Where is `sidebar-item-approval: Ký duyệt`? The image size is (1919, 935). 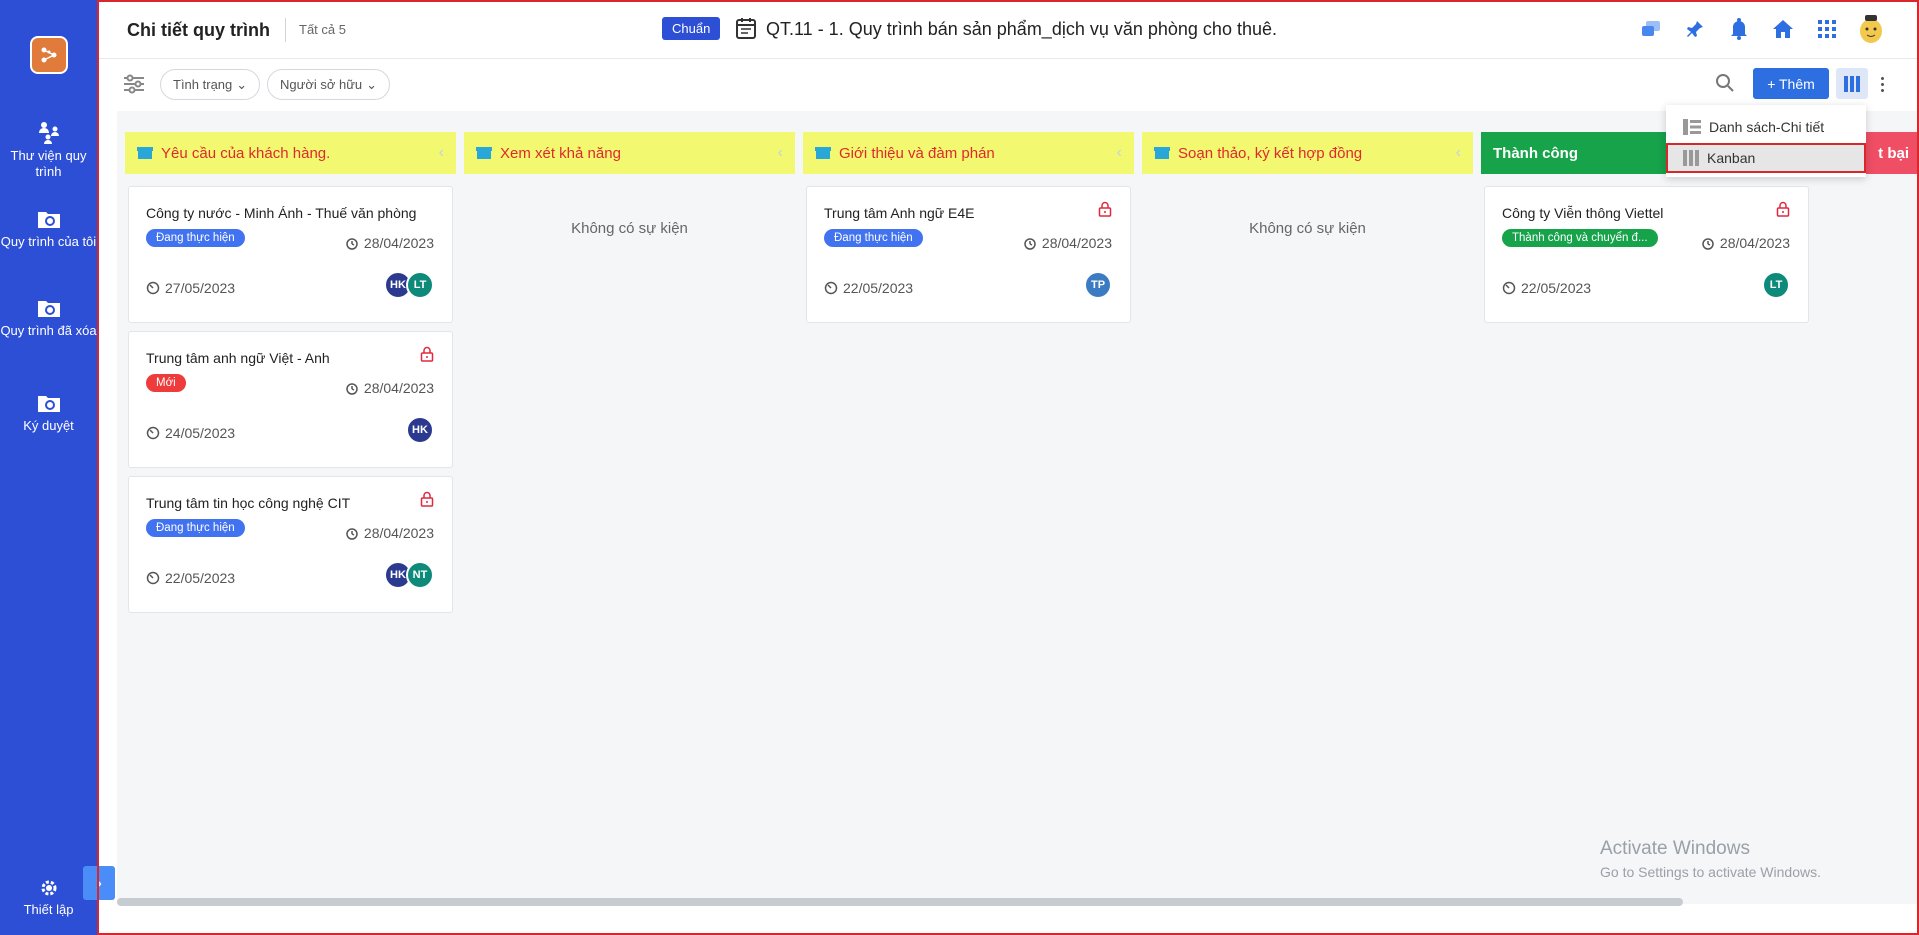
sidebar-item-approval: Ký duyệt is located at coordinates (48, 413).